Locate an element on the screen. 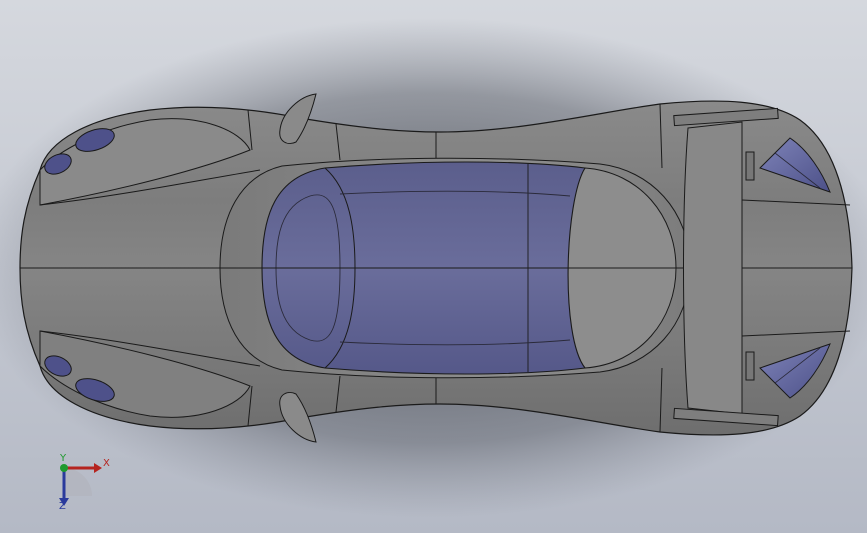  wing-strut-bottom is located at coordinates (750, 366).